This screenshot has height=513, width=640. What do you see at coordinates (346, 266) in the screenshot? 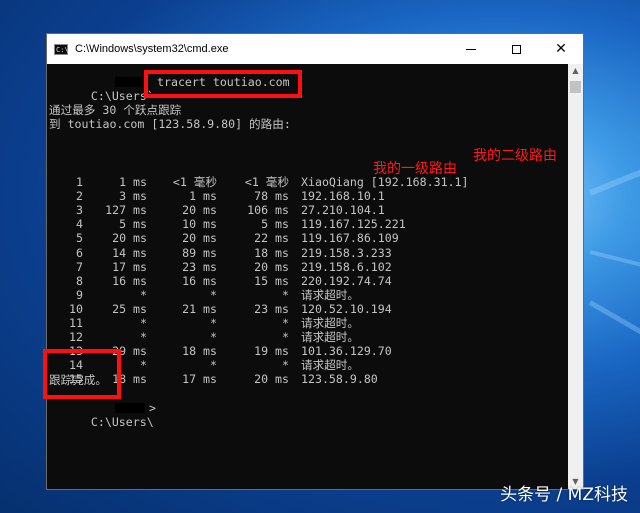
I see `hop-host: 219.158.6.102` at bounding box center [346, 266].